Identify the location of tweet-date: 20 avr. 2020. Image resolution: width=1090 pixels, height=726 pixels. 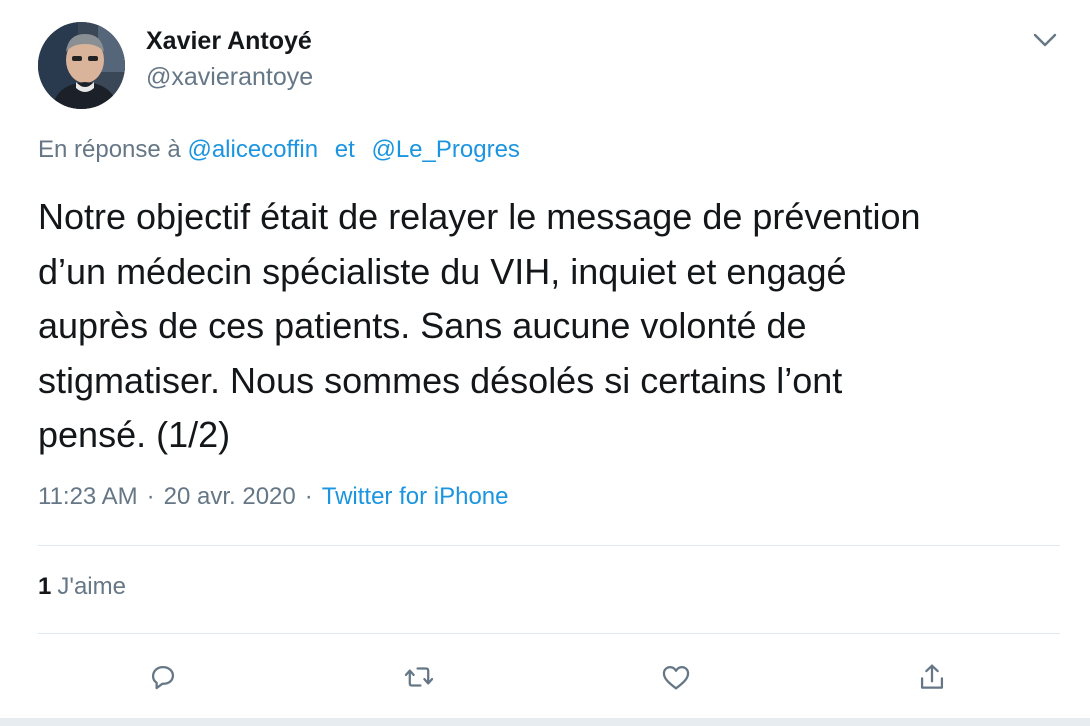
(230, 496).